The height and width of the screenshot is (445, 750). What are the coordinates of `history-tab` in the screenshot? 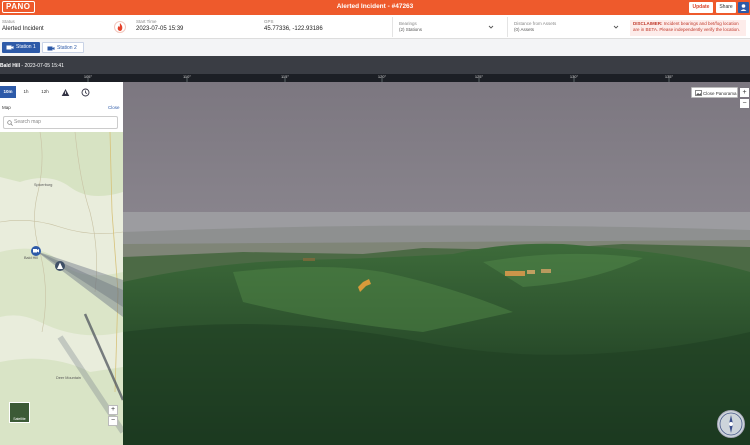 It's located at (85, 92).